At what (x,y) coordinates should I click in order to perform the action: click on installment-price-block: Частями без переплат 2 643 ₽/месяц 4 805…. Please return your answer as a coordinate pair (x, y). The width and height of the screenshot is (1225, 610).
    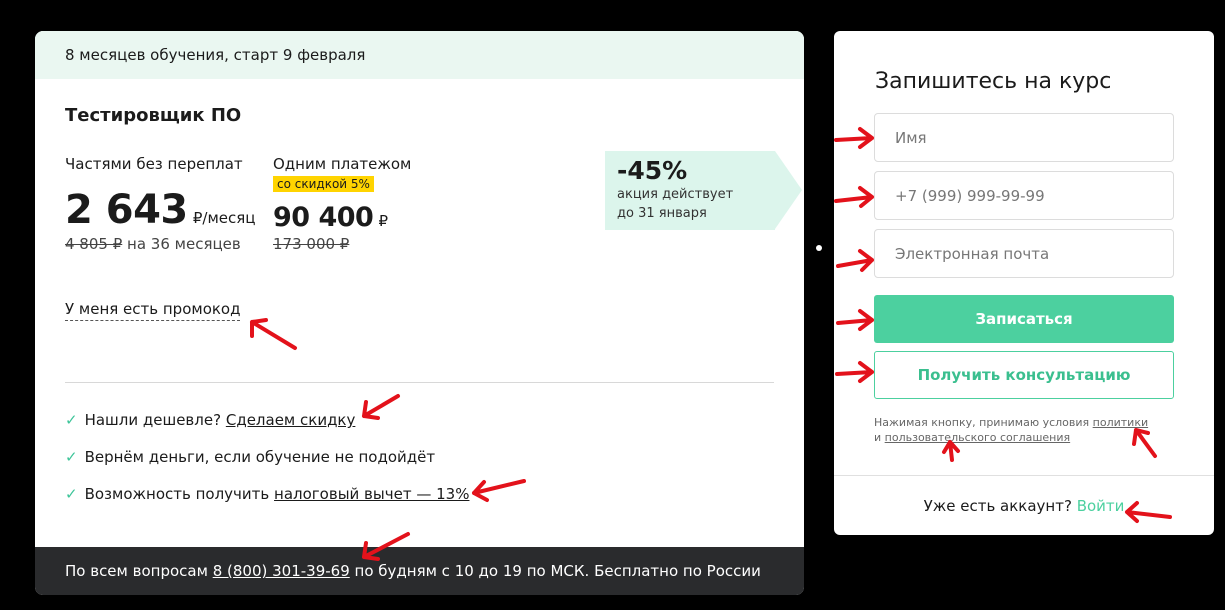
    Looking at the image, I should click on (160, 204).